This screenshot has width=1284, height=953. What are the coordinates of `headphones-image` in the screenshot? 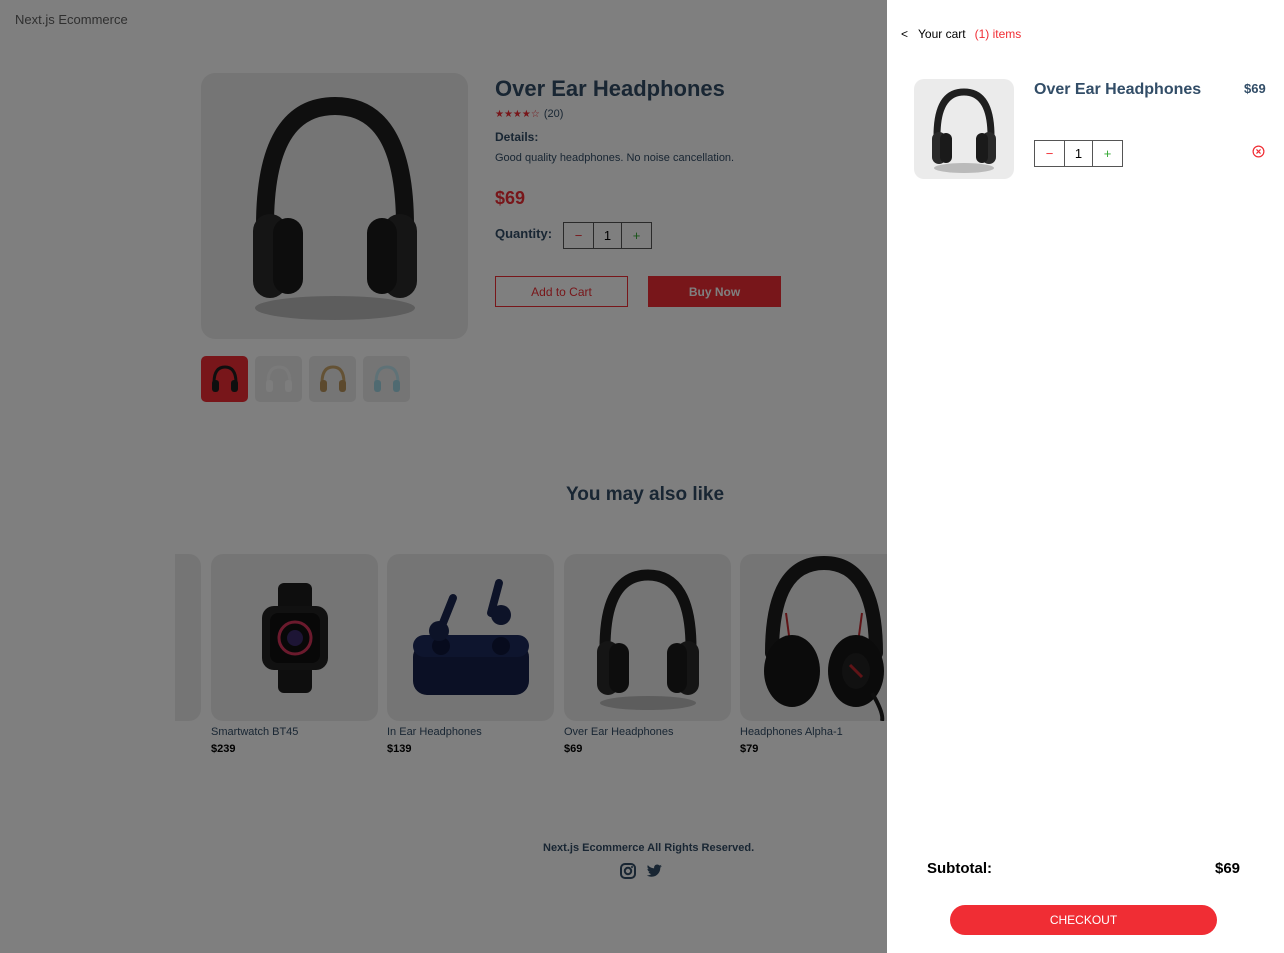 It's located at (964, 130).